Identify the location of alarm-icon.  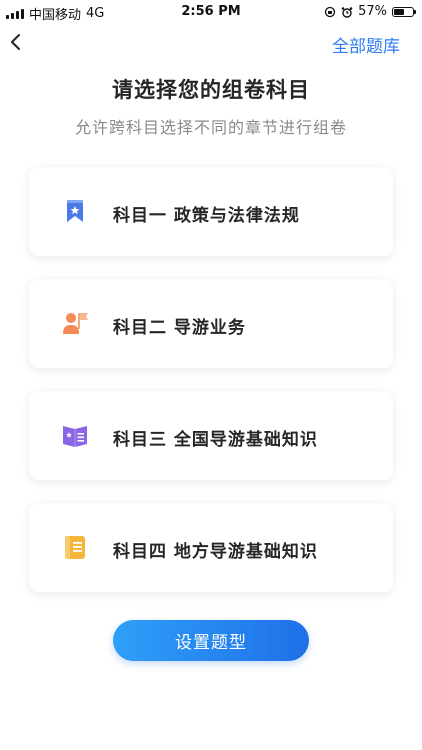
(347, 12).